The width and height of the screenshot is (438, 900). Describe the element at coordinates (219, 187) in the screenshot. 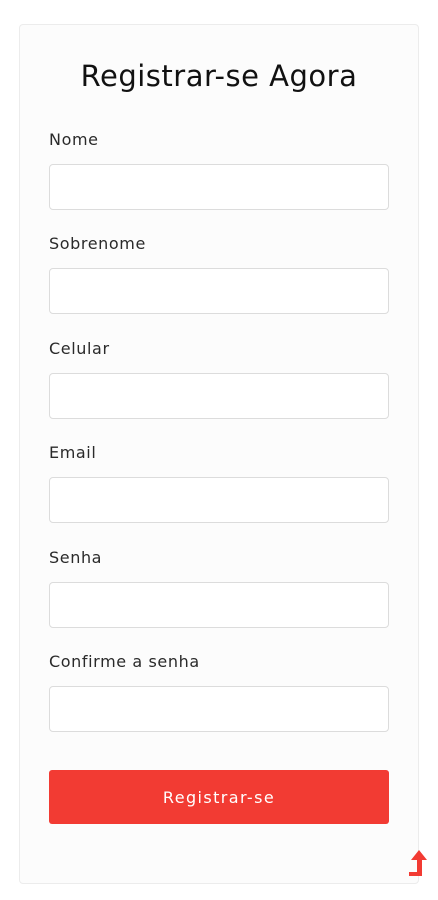

I see `first-name-input` at that location.